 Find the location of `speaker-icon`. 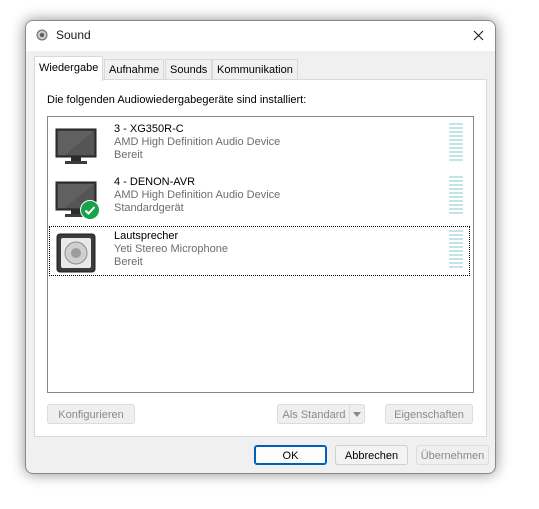

speaker-icon is located at coordinates (42, 35).